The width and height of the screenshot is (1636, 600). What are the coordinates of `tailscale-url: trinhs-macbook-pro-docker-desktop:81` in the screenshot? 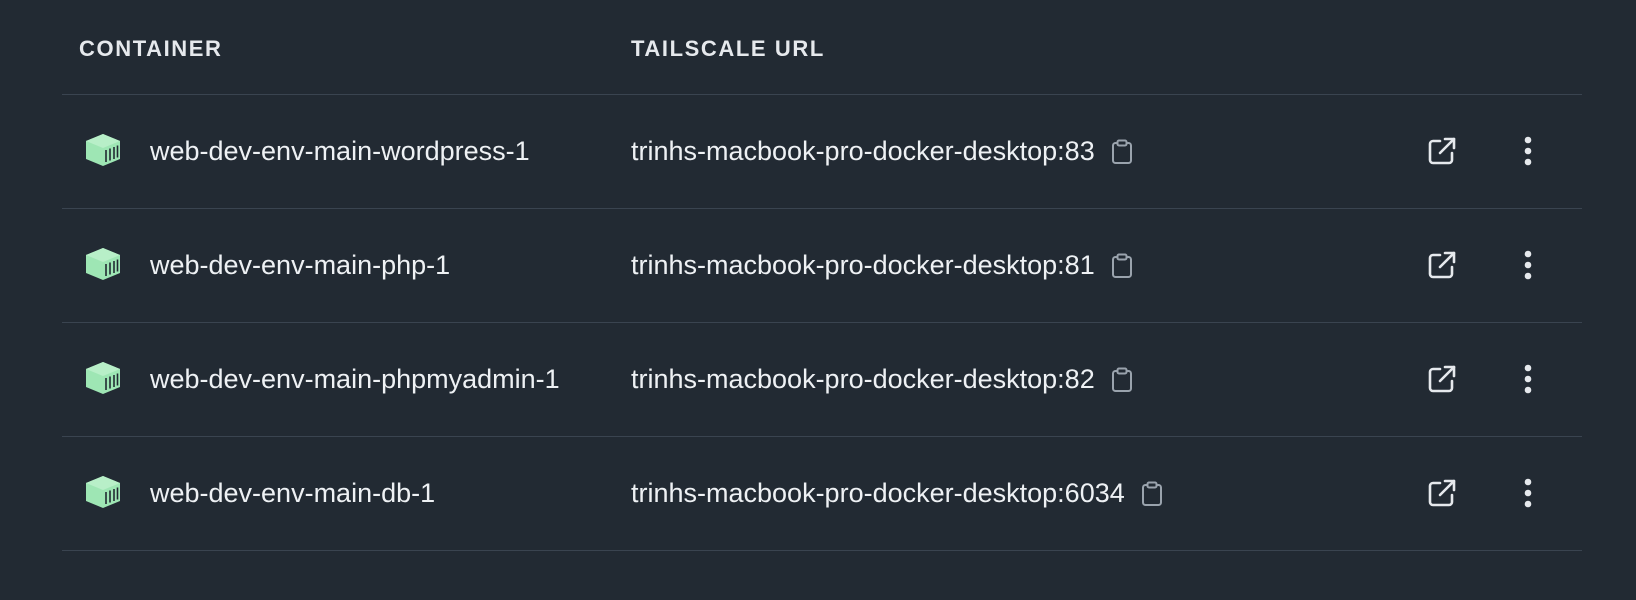 It's located at (863, 265).